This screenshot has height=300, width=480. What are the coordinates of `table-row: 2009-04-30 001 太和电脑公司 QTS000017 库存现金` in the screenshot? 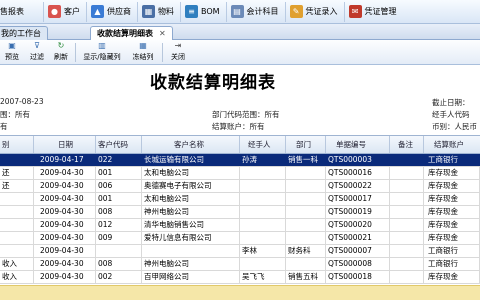 It's located at (240, 199).